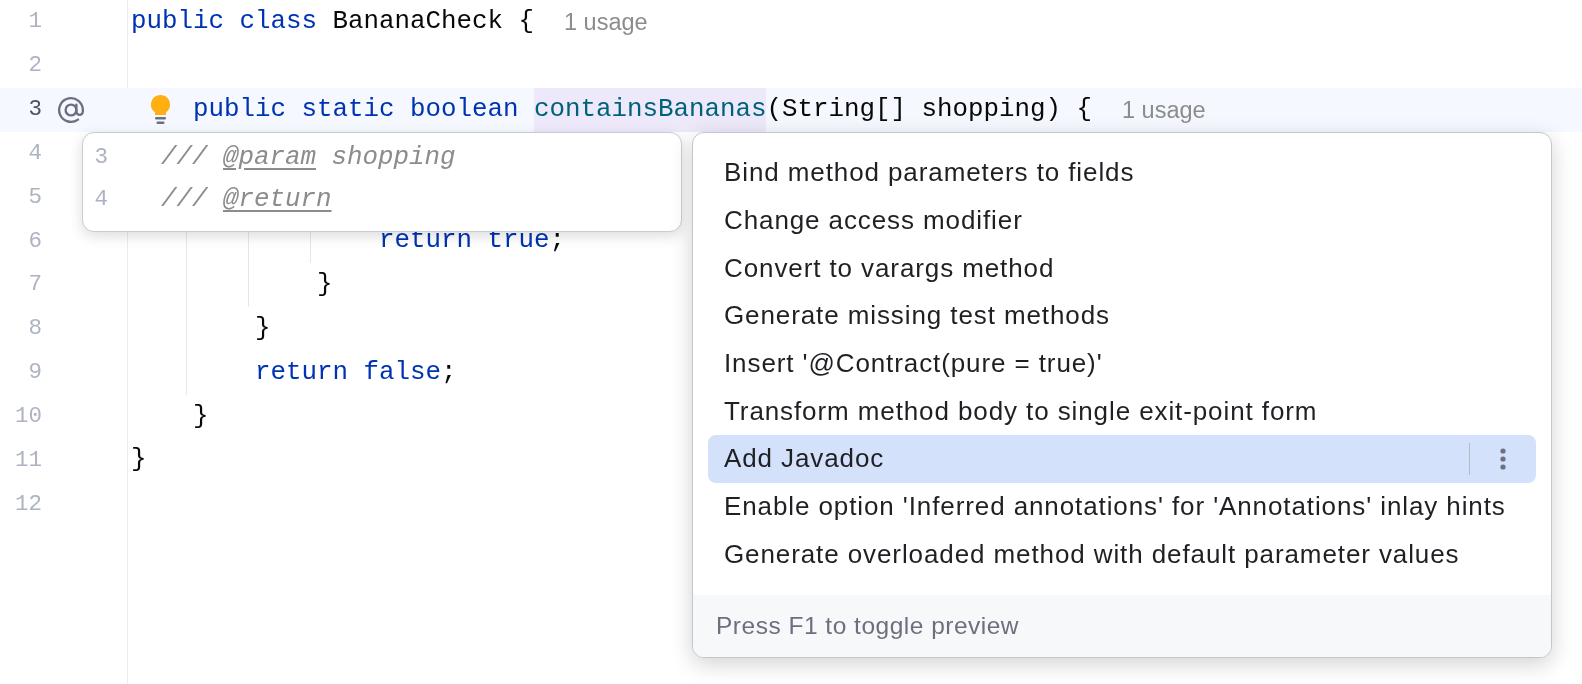 The image size is (1582, 684). Describe the element at coordinates (308, 157) in the screenshot. I see `comment-line: /// @param shopping` at that location.